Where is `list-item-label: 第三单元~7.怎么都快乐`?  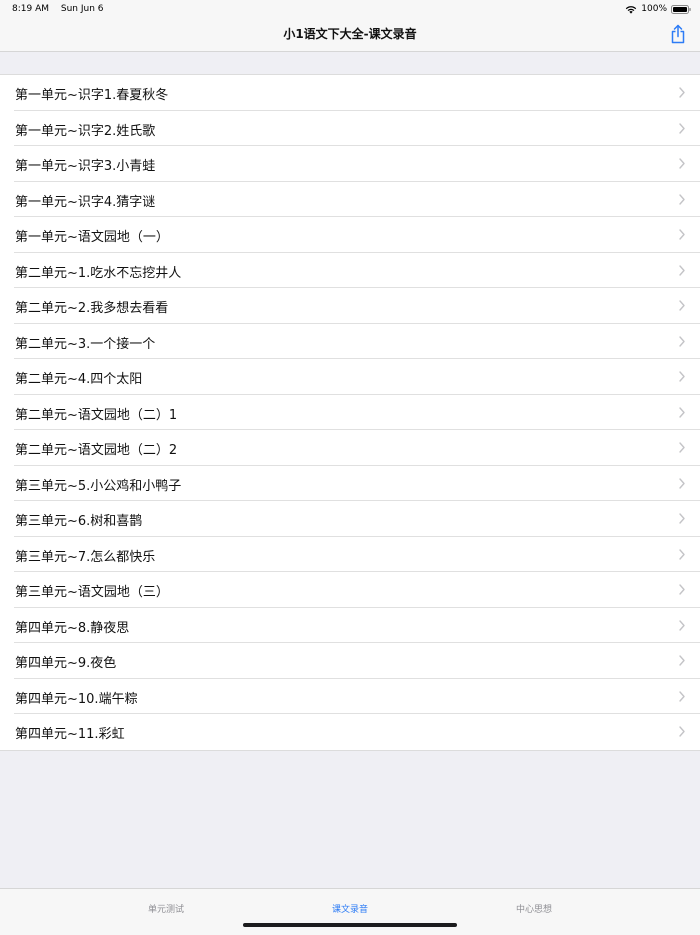 list-item-label: 第三单元~7.怎么都快乐 is located at coordinates (85, 557).